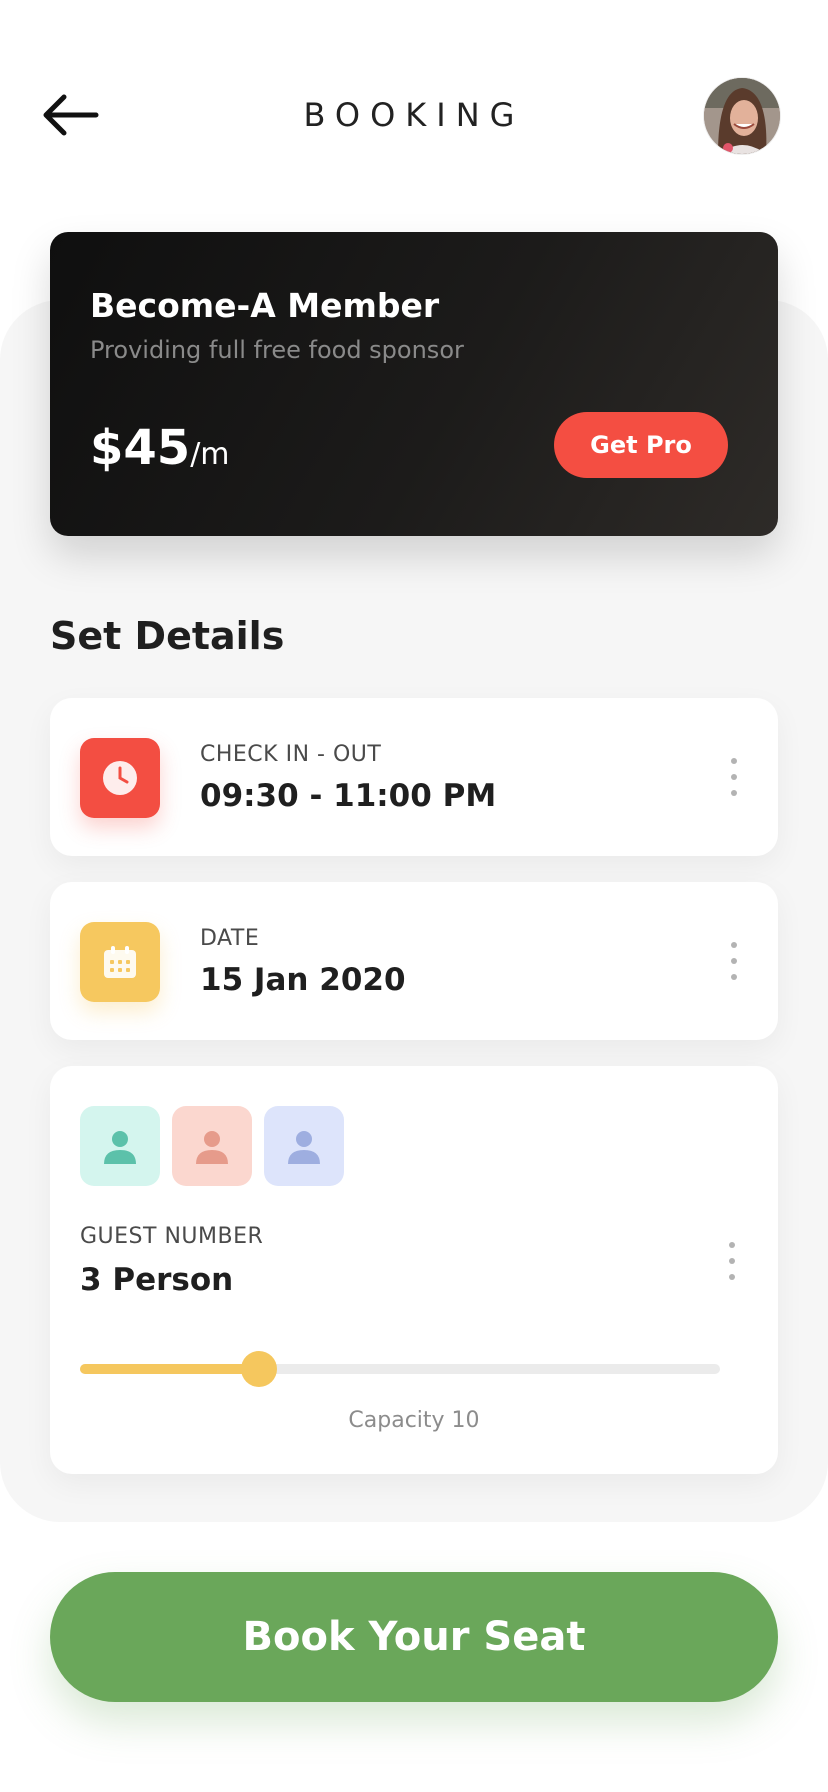  What do you see at coordinates (303, 980) in the screenshot?
I see `date-value: 15 Jan 2020` at bounding box center [303, 980].